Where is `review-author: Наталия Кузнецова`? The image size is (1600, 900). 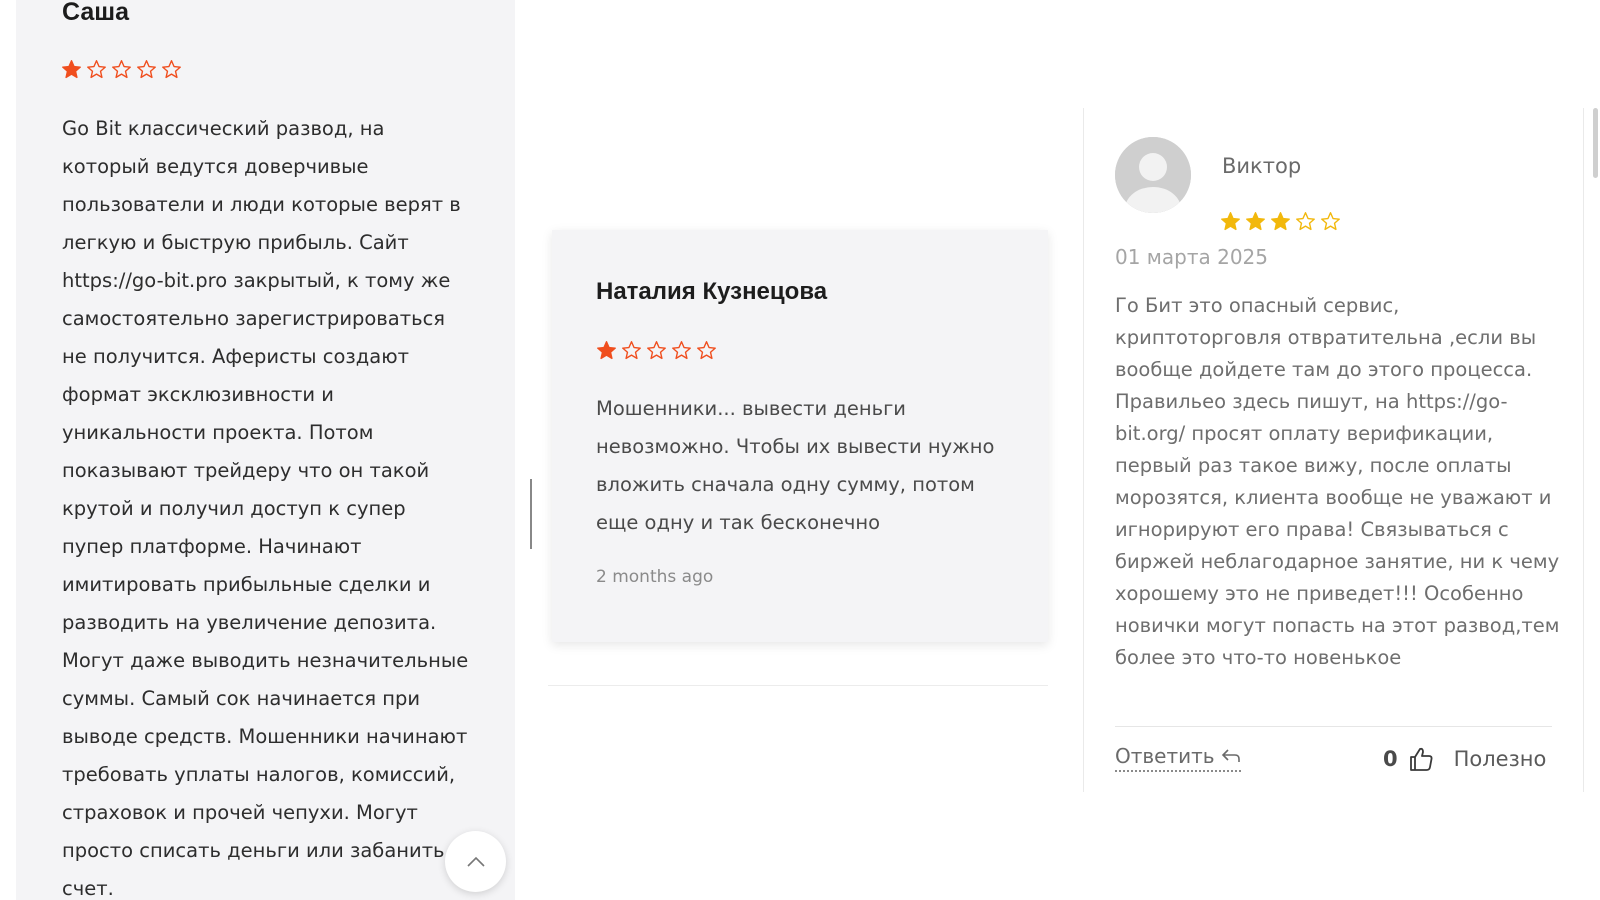 review-author: Наталия Кузнецова is located at coordinates (712, 291).